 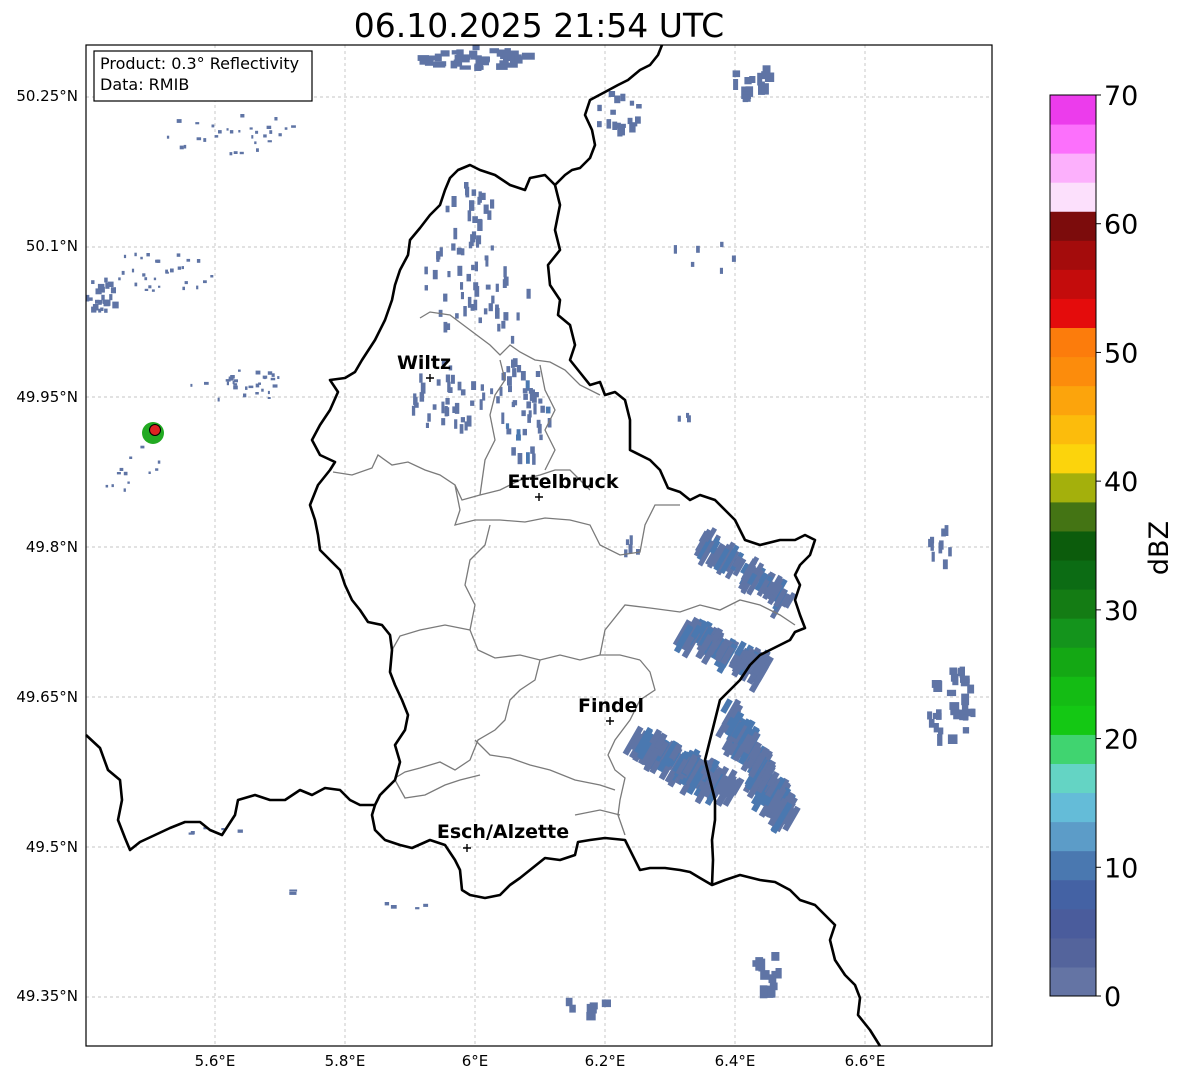 I want to click on colorbar-tick-label: 70, so click(x=1121, y=96).